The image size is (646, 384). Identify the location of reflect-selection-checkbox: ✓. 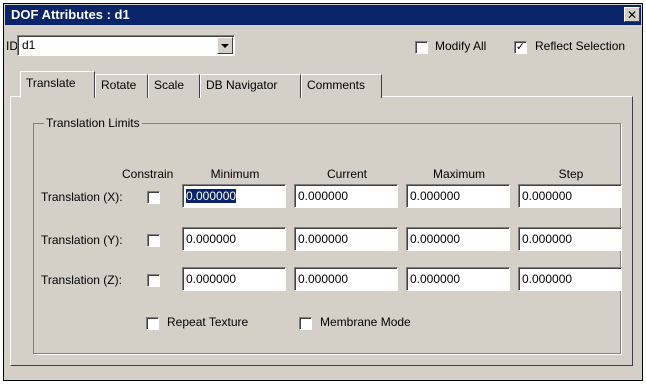
(520, 47).